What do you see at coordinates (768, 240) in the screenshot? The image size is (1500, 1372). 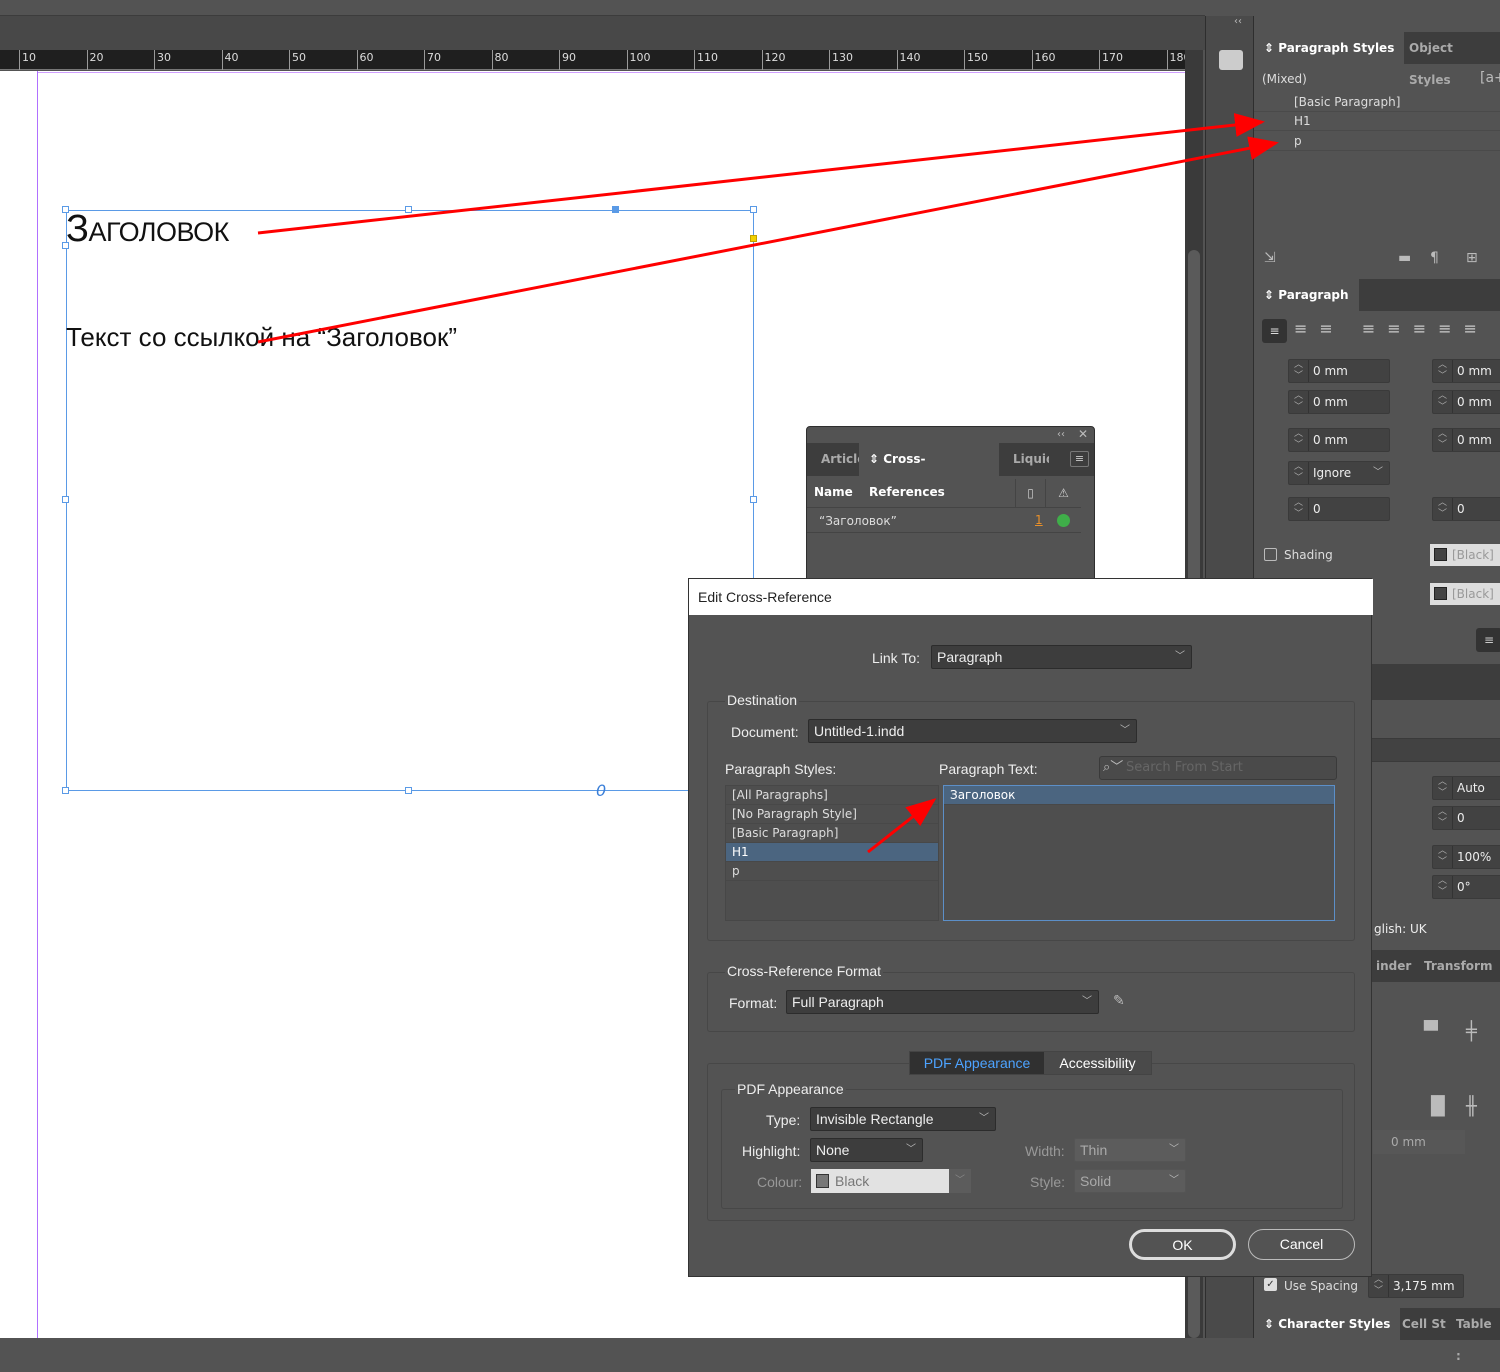 I see `arrow-text-to-p` at bounding box center [768, 240].